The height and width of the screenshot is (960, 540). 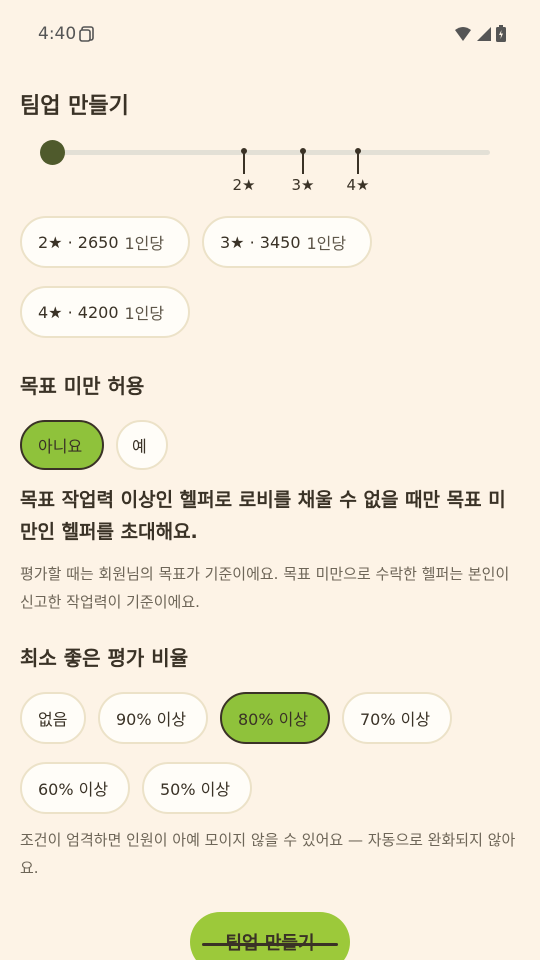 I want to click on rating-option-80: 80% 이상, so click(x=275, y=718).